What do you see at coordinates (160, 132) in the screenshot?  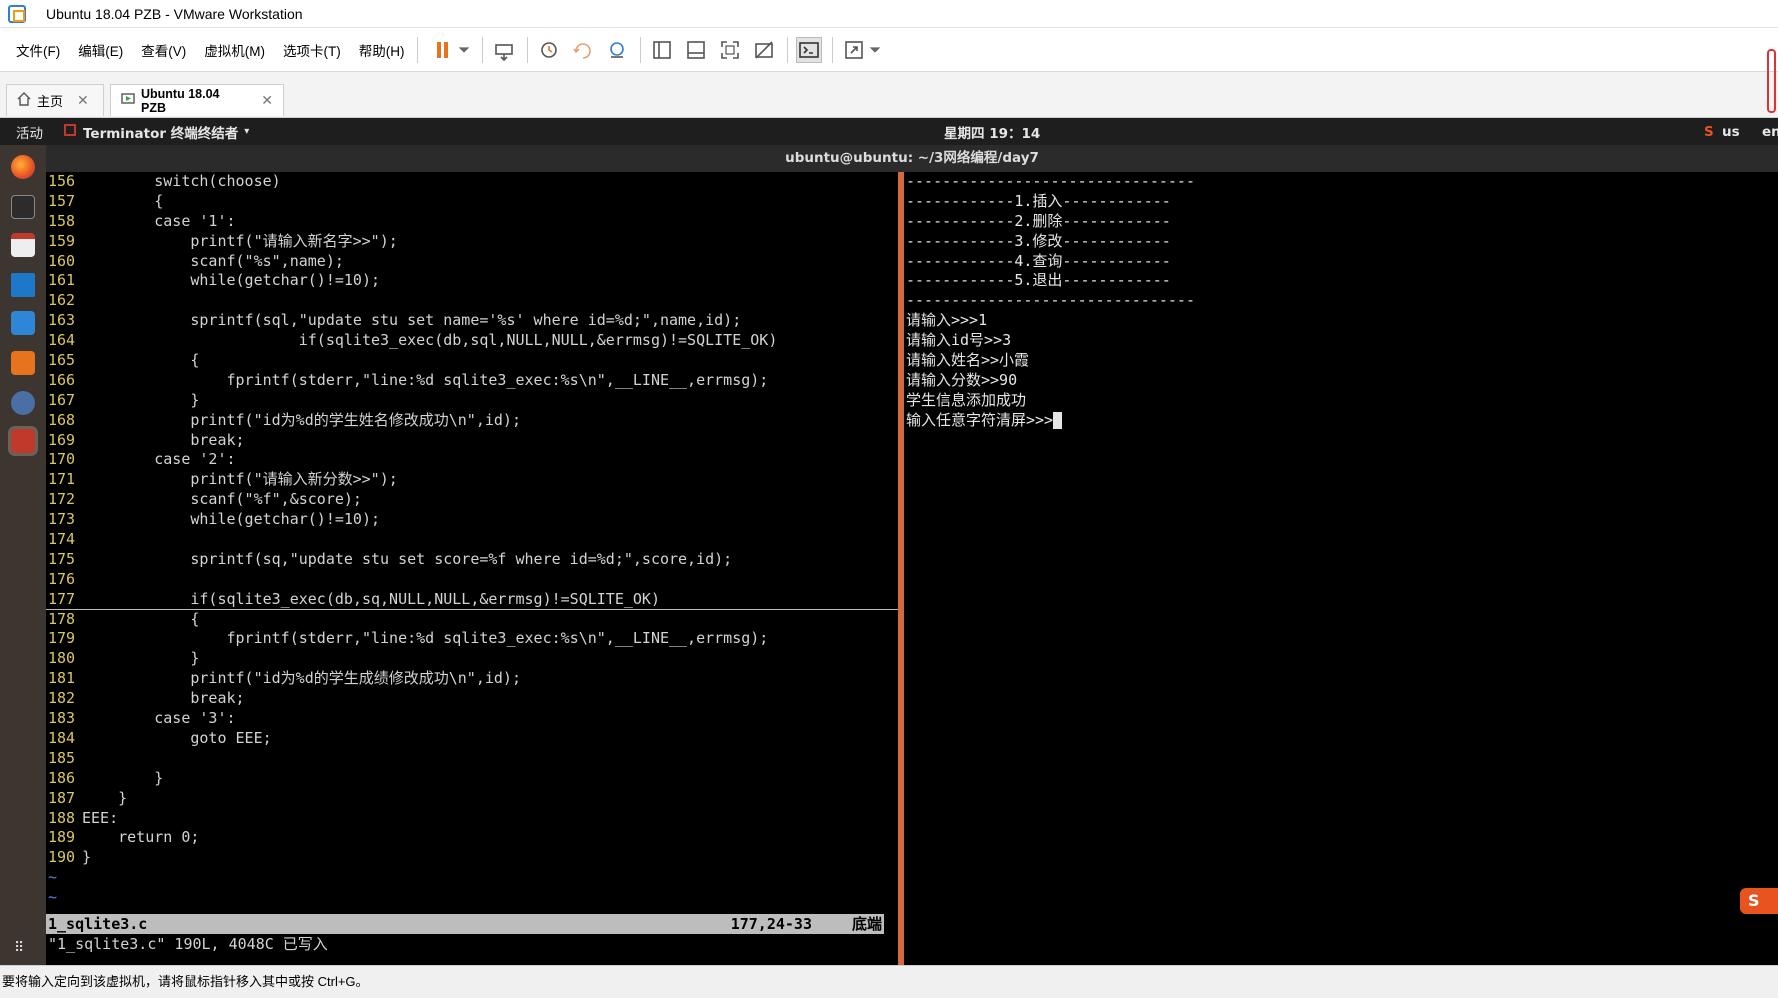 I see `app-menu: Terminator 终端终结者` at bounding box center [160, 132].